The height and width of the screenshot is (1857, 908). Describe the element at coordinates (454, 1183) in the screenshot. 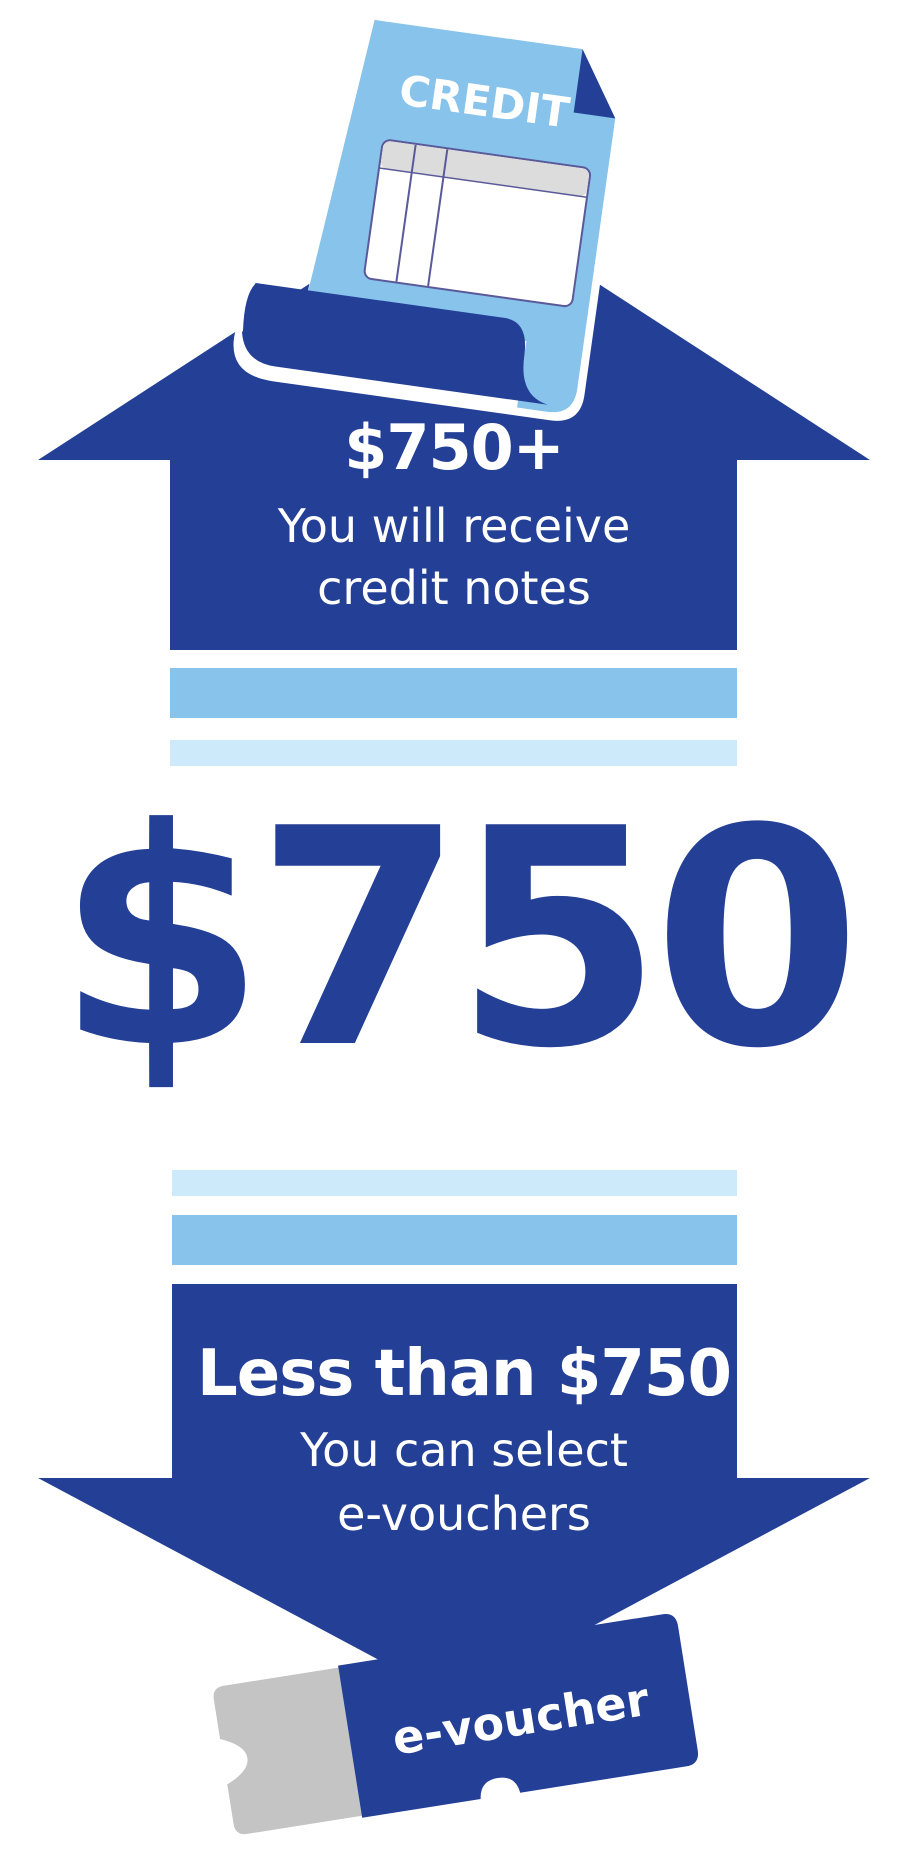

I see `down-stripe-light` at that location.